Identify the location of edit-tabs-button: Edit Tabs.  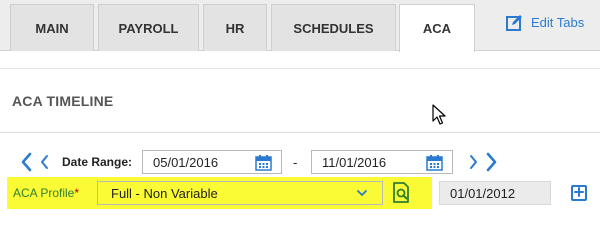
(545, 22).